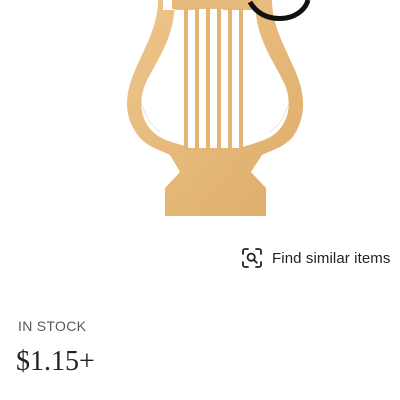  I want to click on lyre-strings, so click(213, 79).